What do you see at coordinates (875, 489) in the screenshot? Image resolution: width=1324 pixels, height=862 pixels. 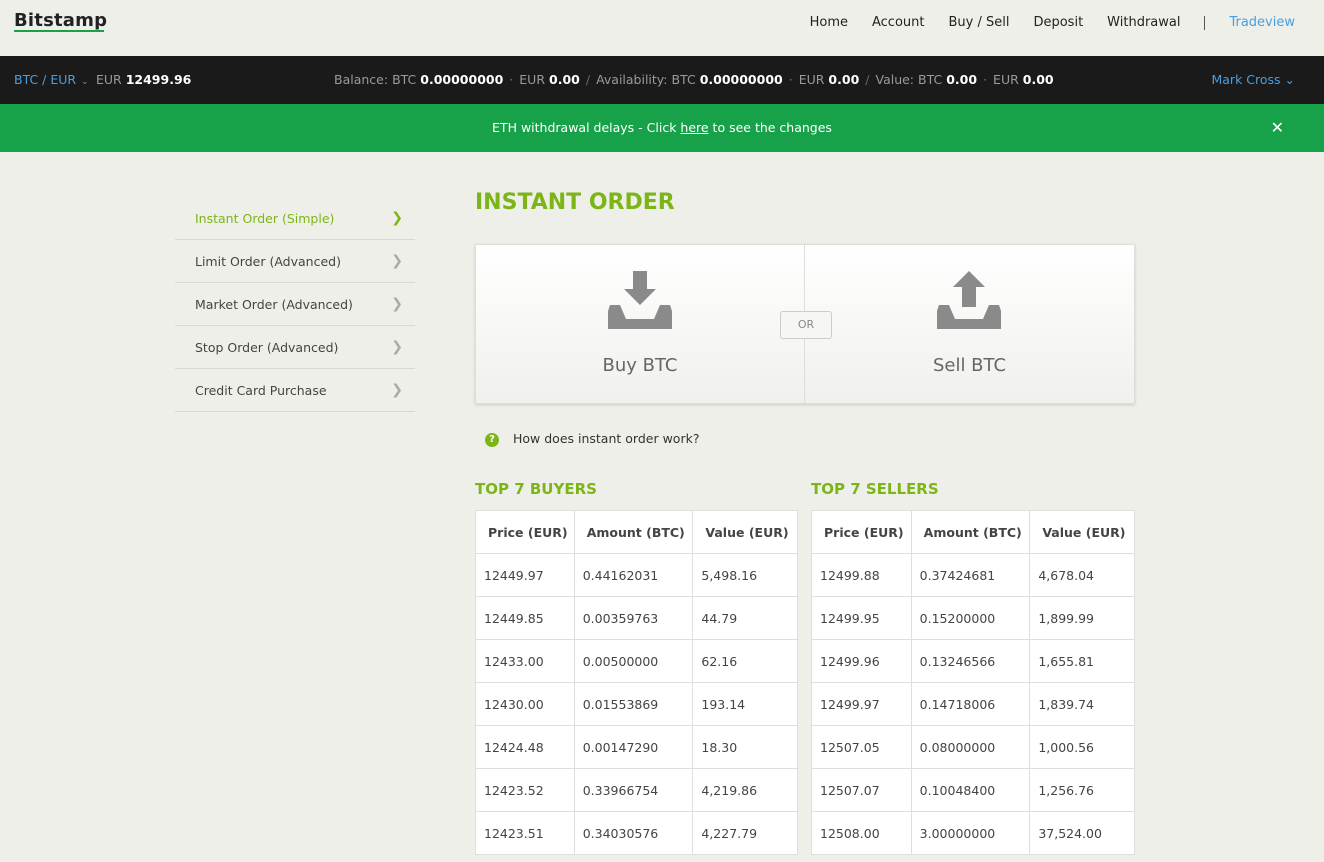 I see `sellers-title: TOP 7 SELLERS` at bounding box center [875, 489].